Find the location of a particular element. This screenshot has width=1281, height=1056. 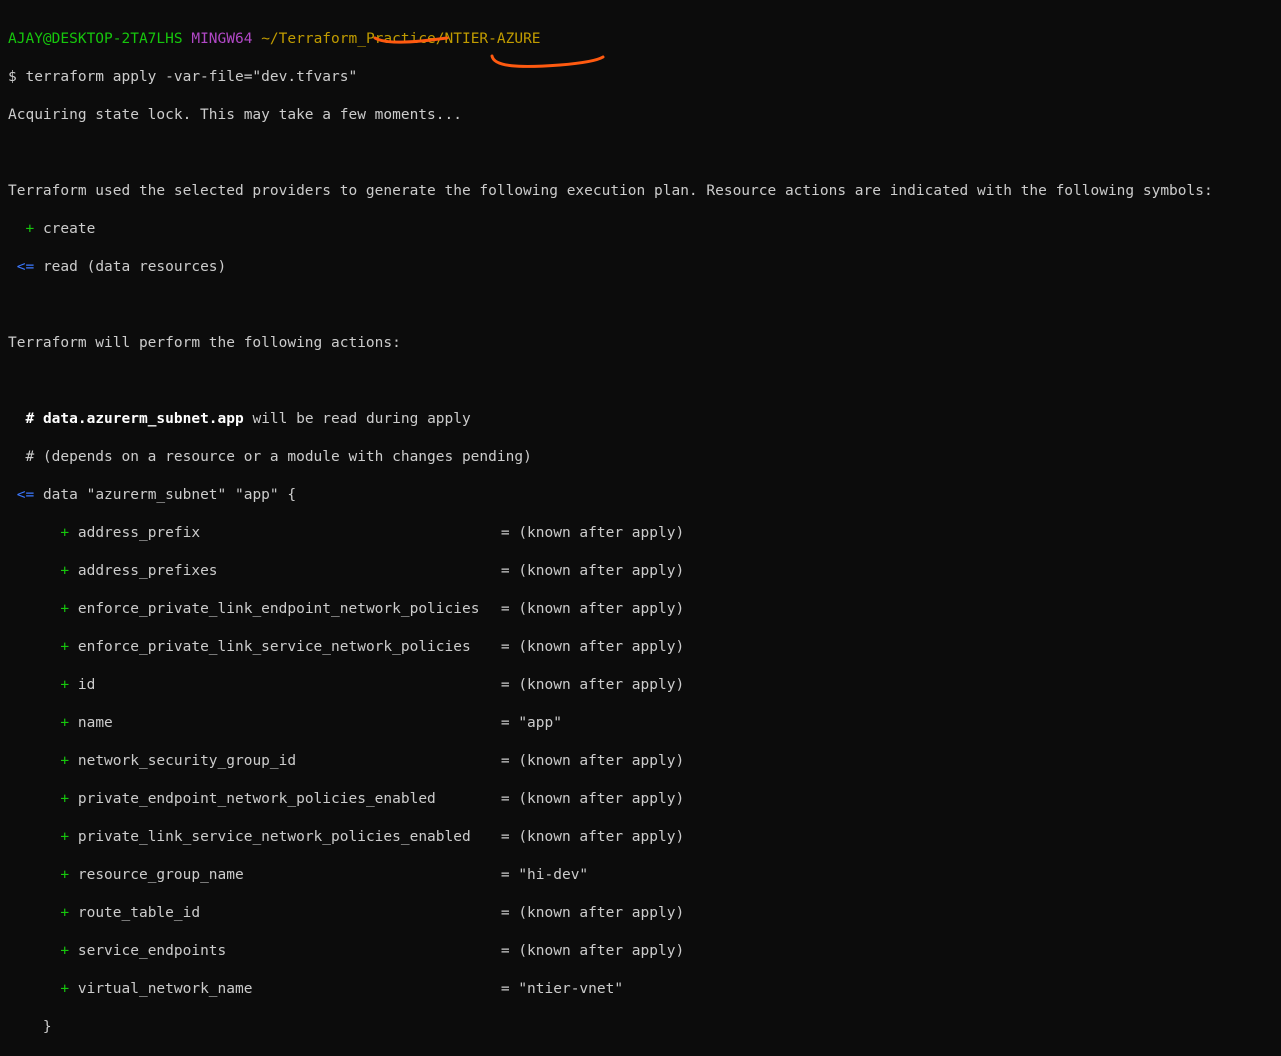

create-symbol: + is located at coordinates (30, 229).